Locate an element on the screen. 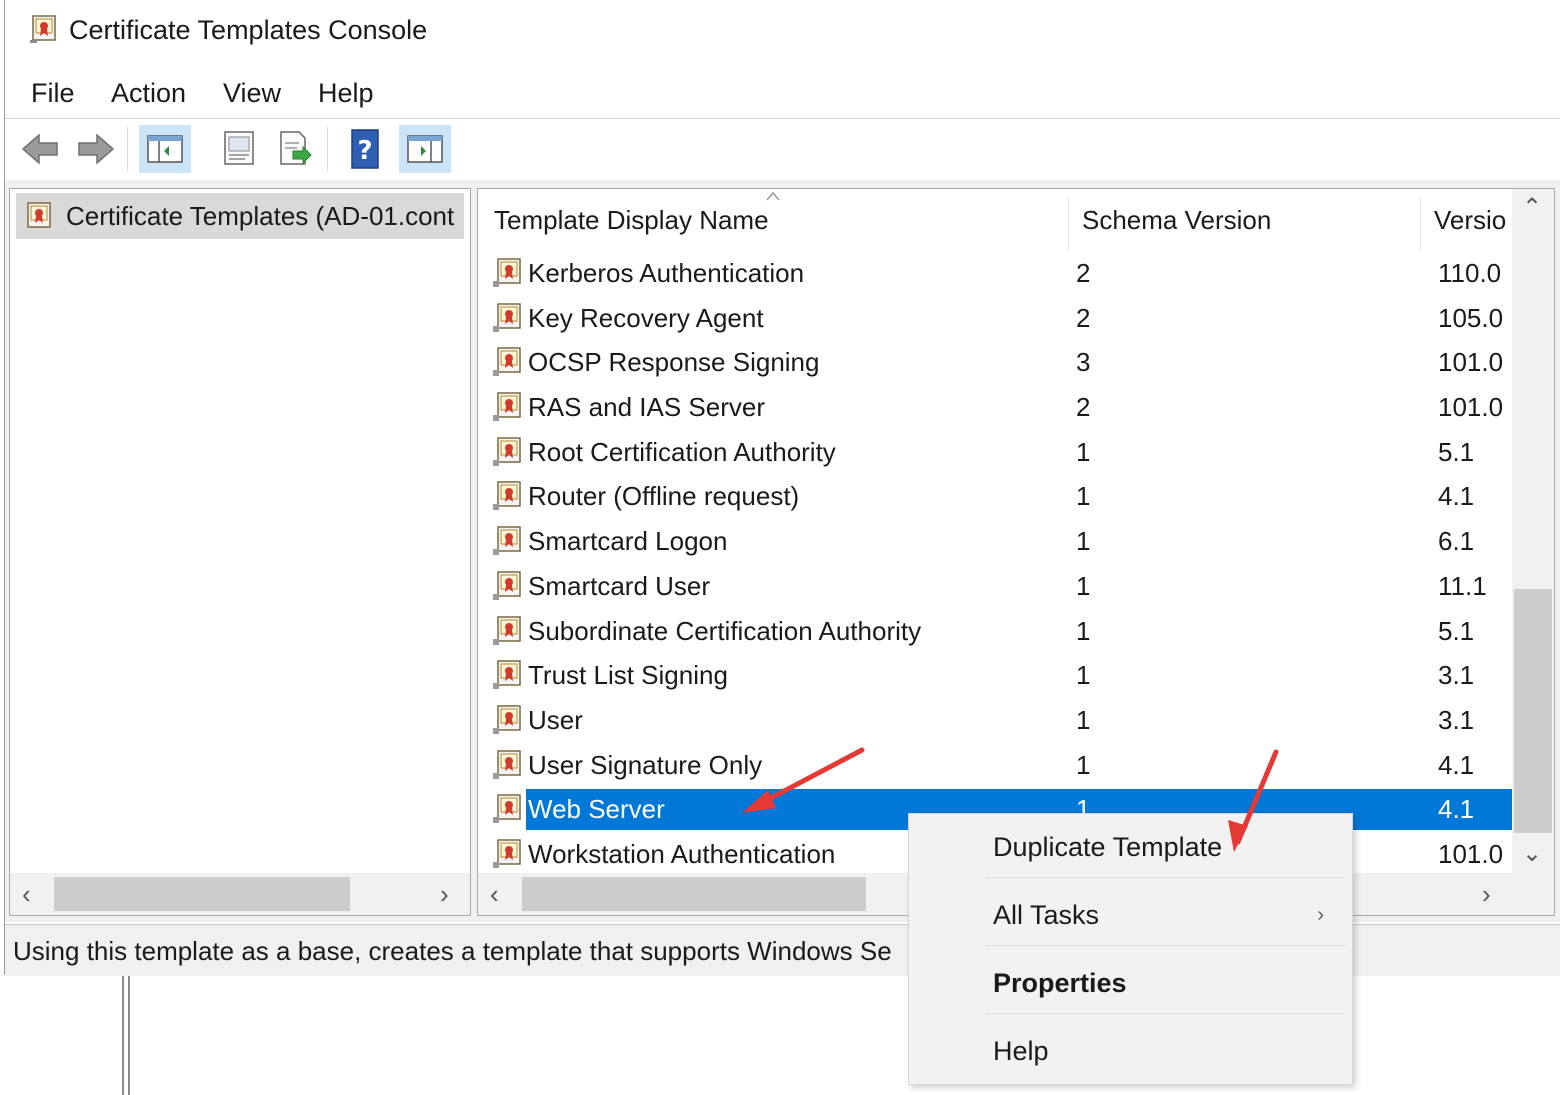 This screenshot has height=1095, width=1560. table-row: RAS and IAS Server 2 101.0 is located at coordinates (999, 407).